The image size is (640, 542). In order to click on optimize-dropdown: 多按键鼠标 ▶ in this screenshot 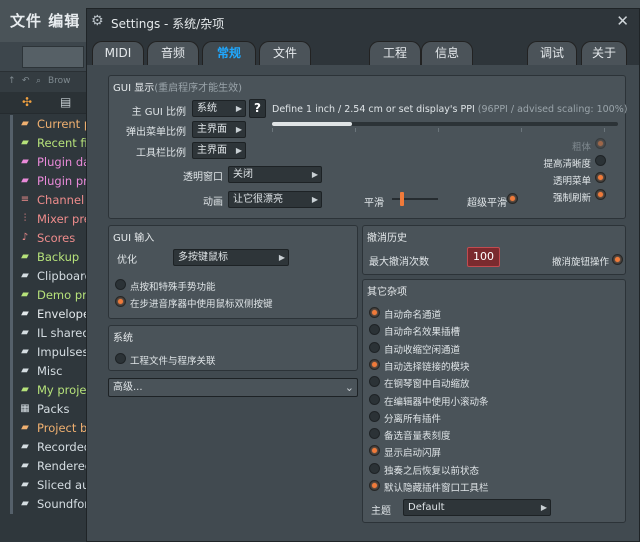, I will do `click(231, 257)`.